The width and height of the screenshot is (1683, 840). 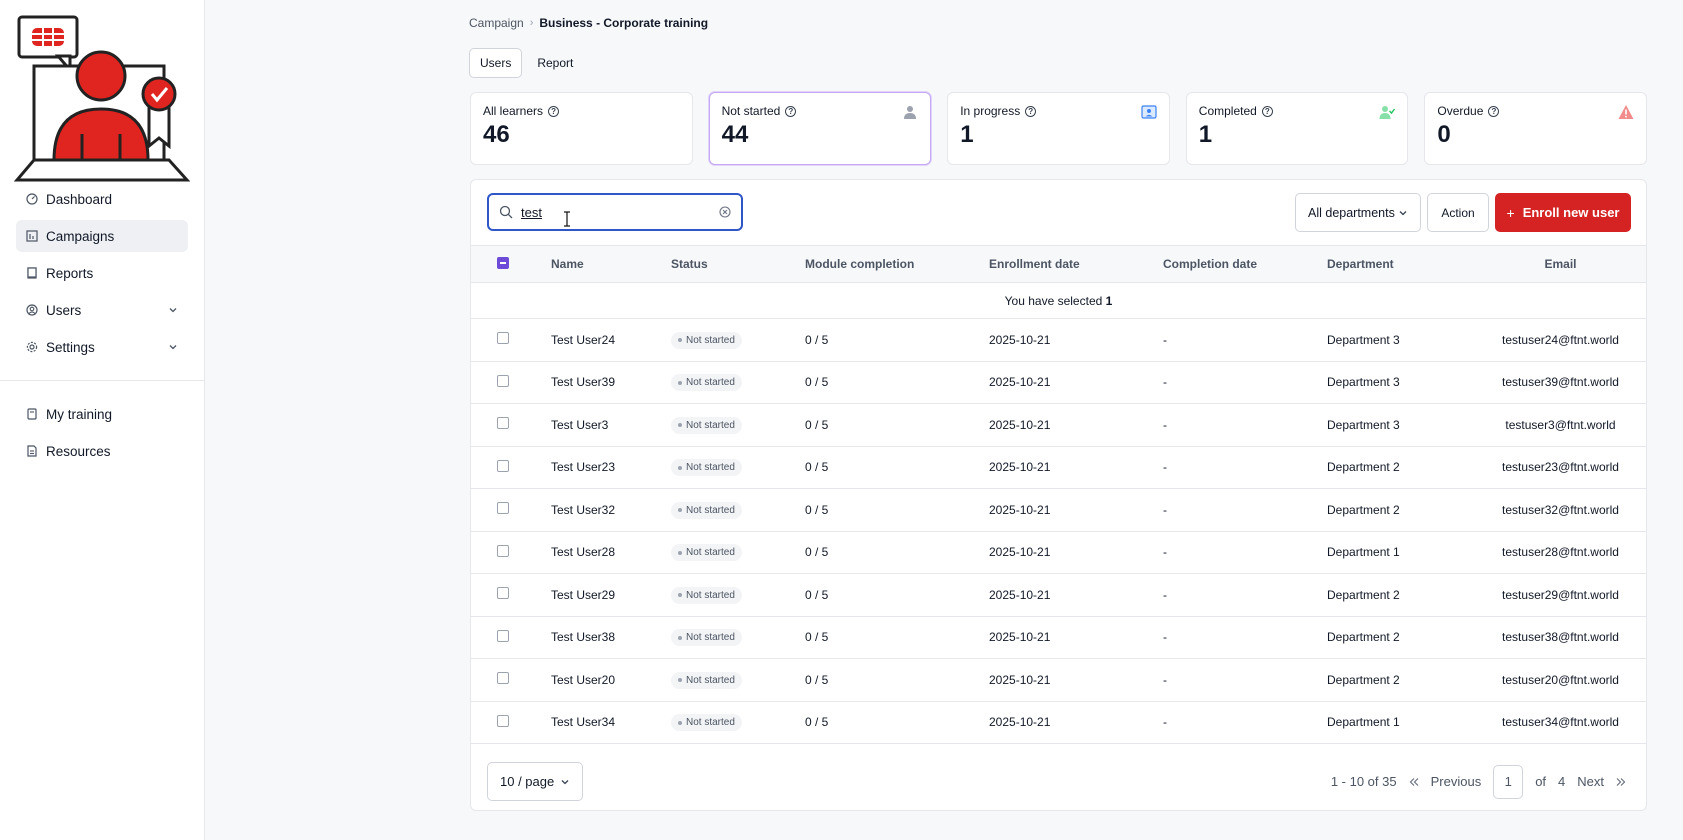 What do you see at coordinates (102, 451) in the screenshot?
I see `sidebar-item-resources: Resources` at bounding box center [102, 451].